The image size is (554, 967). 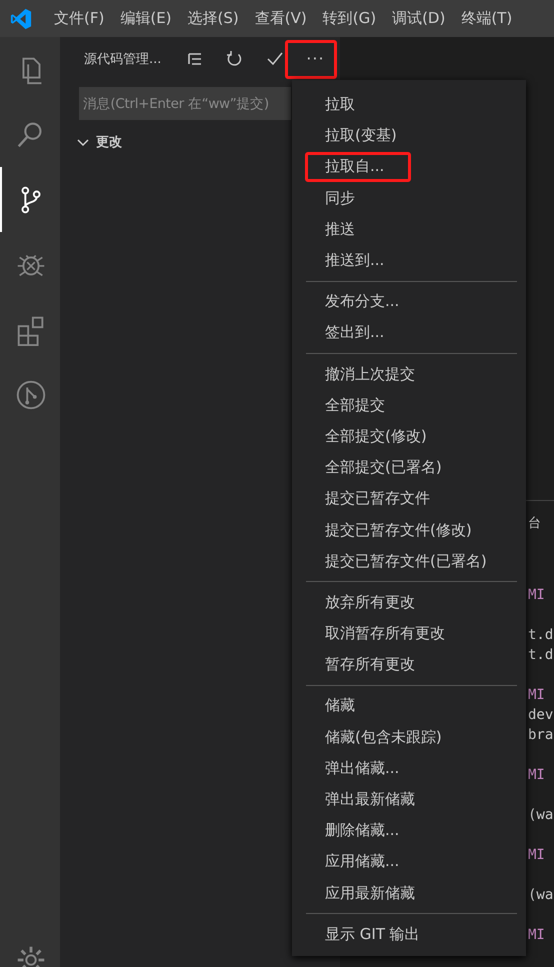 What do you see at coordinates (213, 18) in the screenshot?
I see `menu-item: 选择(S)` at bounding box center [213, 18].